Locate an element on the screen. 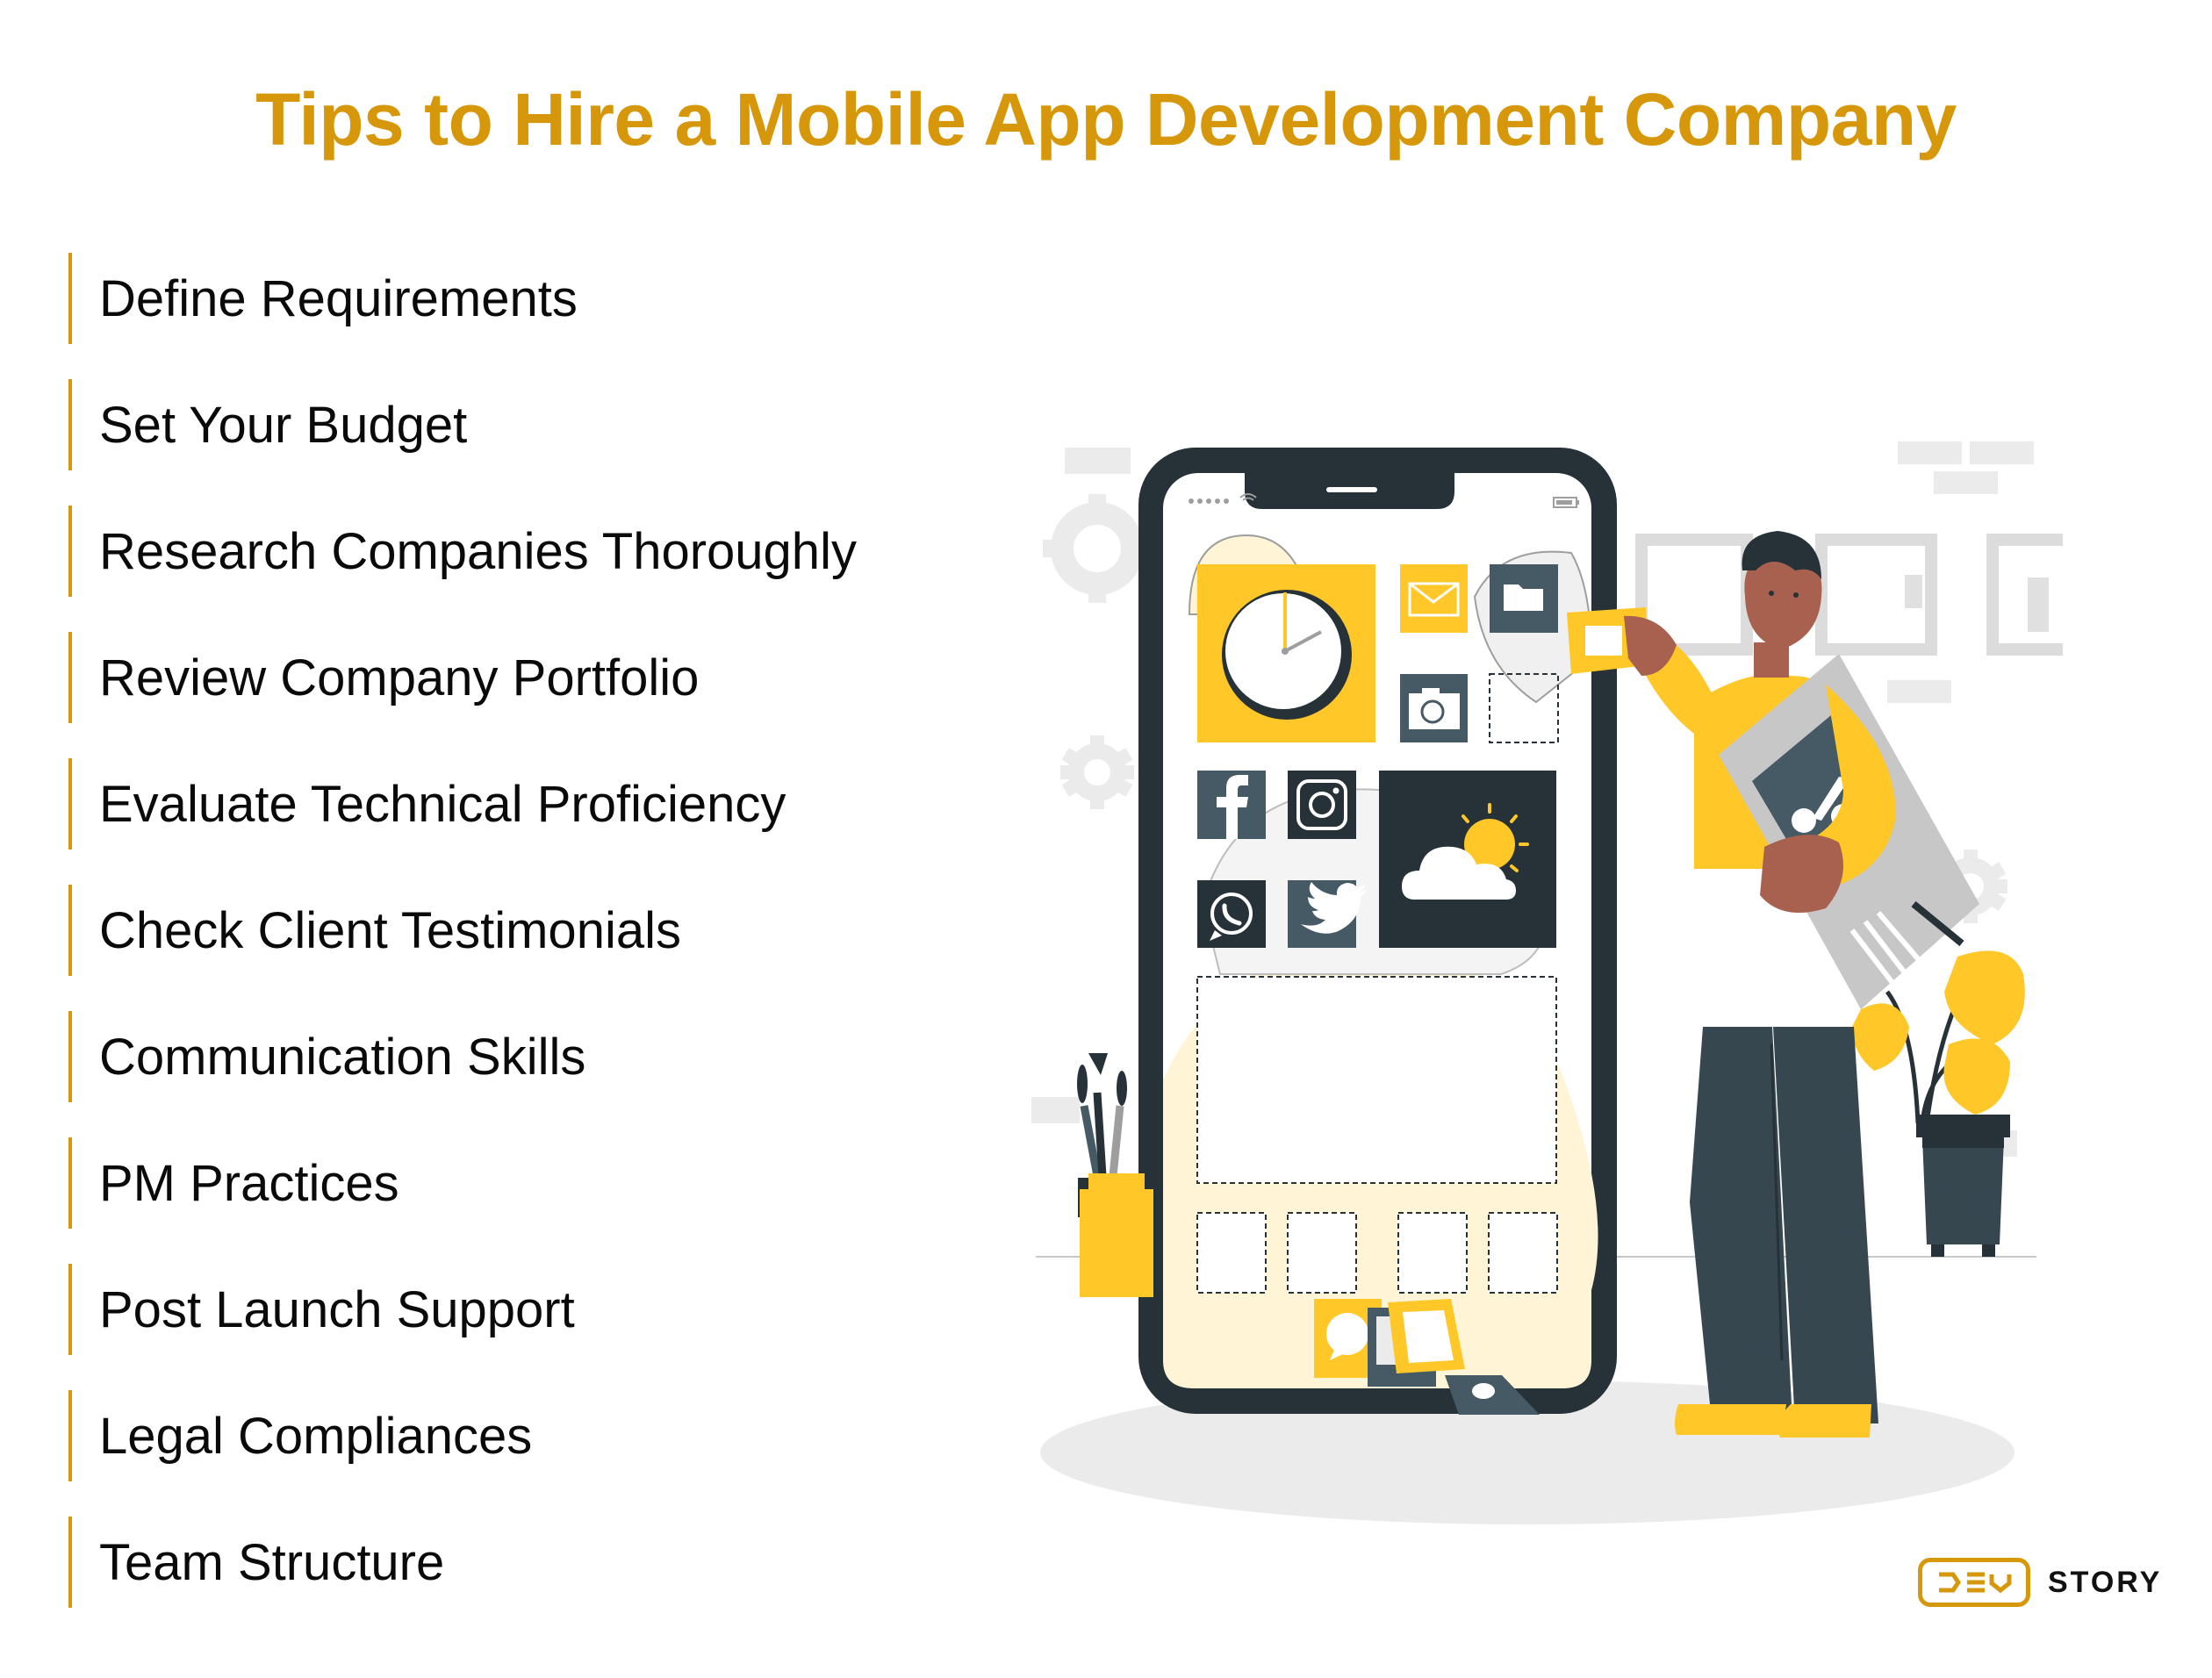 The image size is (2212, 1678). tip-item: Evaluate Technical Proficiency is located at coordinates (463, 804).